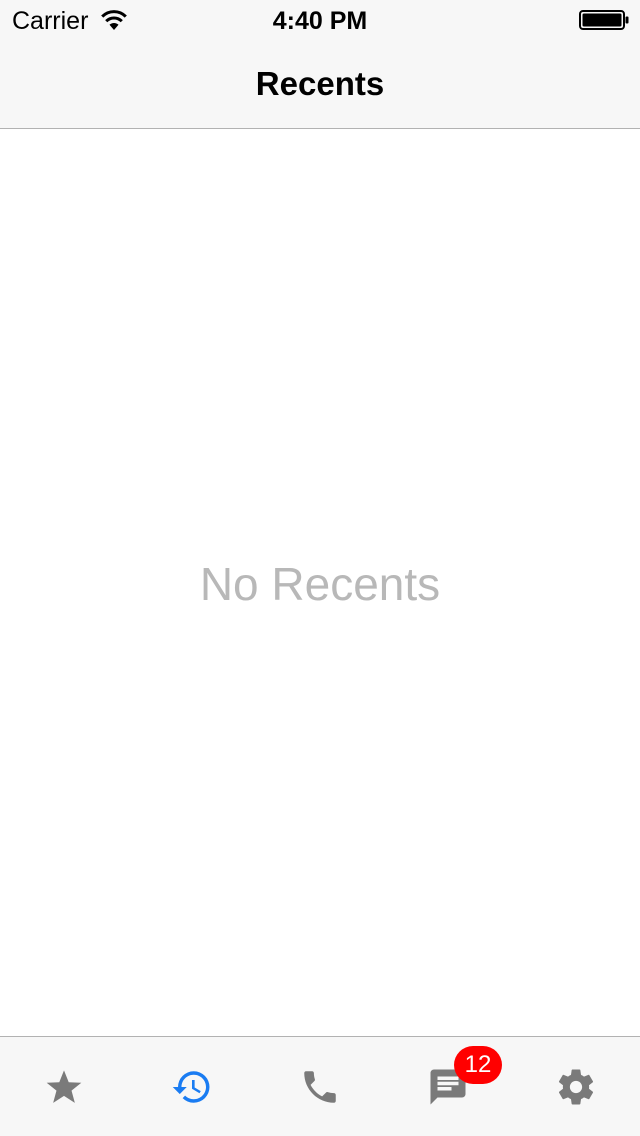 This screenshot has height=1136, width=640. Describe the element at coordinates (478, 1065) in the screenshot. I see `unread-badge: 12` at that location.